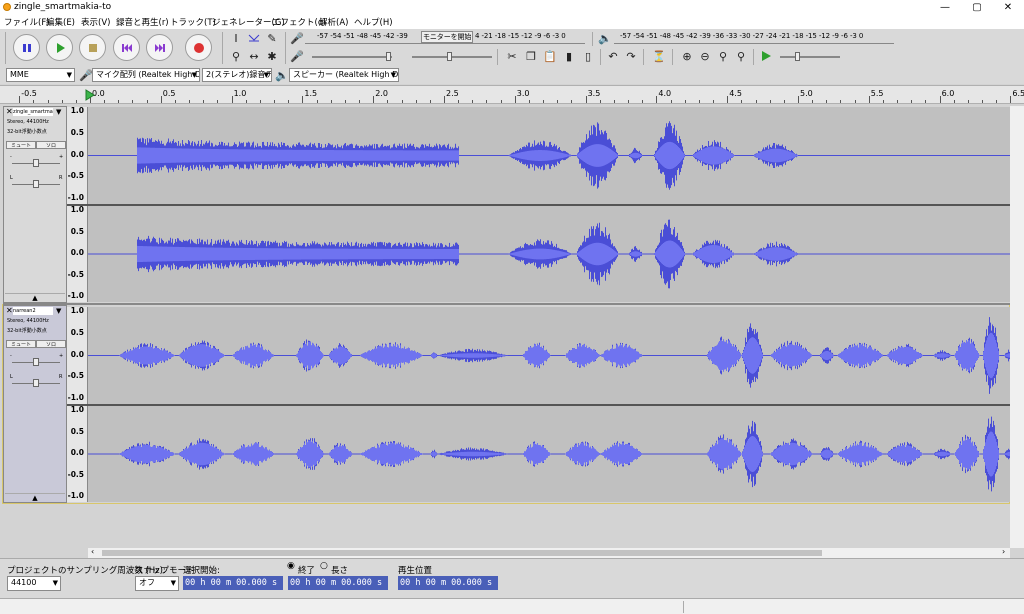 This screenshot has height=614, width=1024. I want to click on menu-effect: エフェクト(c), so click(299, 22).